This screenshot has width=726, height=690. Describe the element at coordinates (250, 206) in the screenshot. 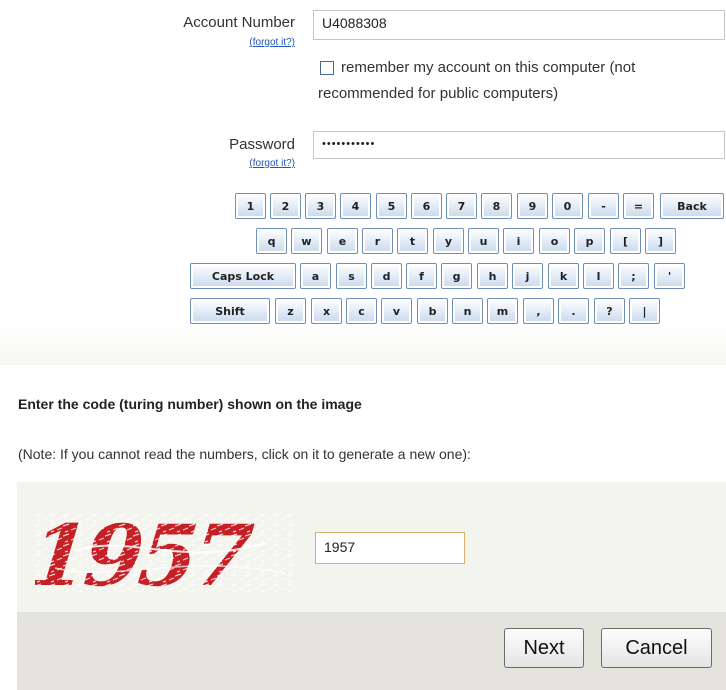

I see `key-1: 1` at that location.